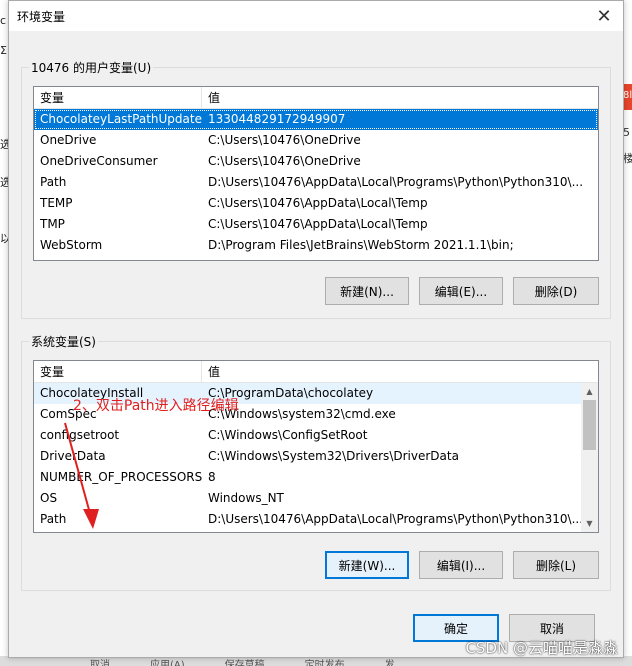 The height and width of the screenshot is (666, 632). What do you see at coordinates (589, 523) in the screenshot?
I see `scroll-down-arrow-icon: ▼` at bounding box center [589, 523].